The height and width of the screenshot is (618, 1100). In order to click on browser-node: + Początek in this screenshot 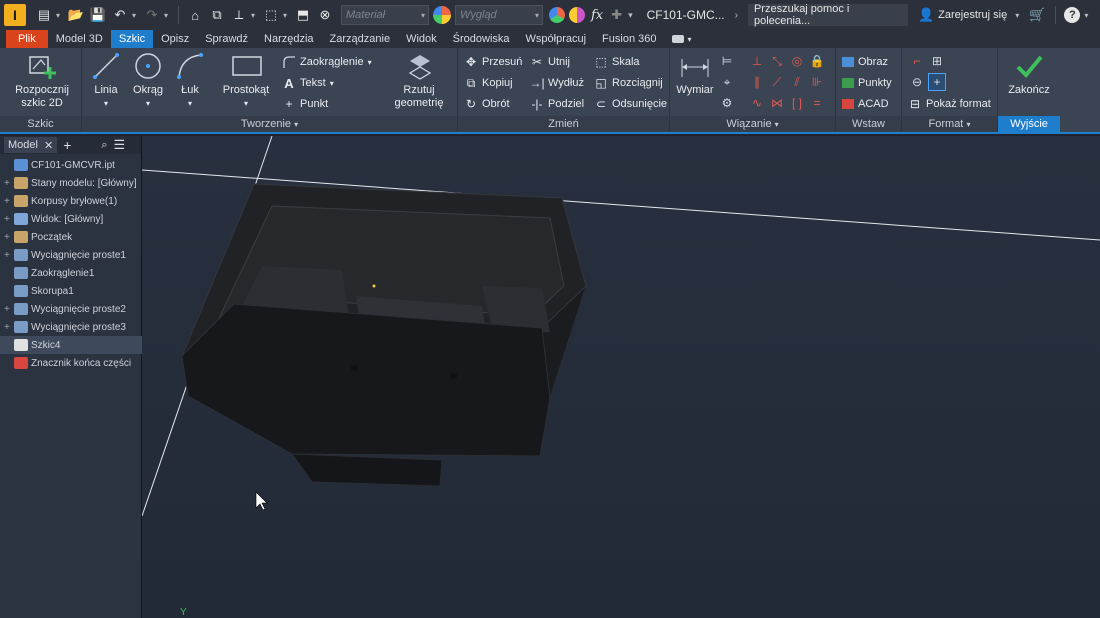, I will do `click(71, 237)`.